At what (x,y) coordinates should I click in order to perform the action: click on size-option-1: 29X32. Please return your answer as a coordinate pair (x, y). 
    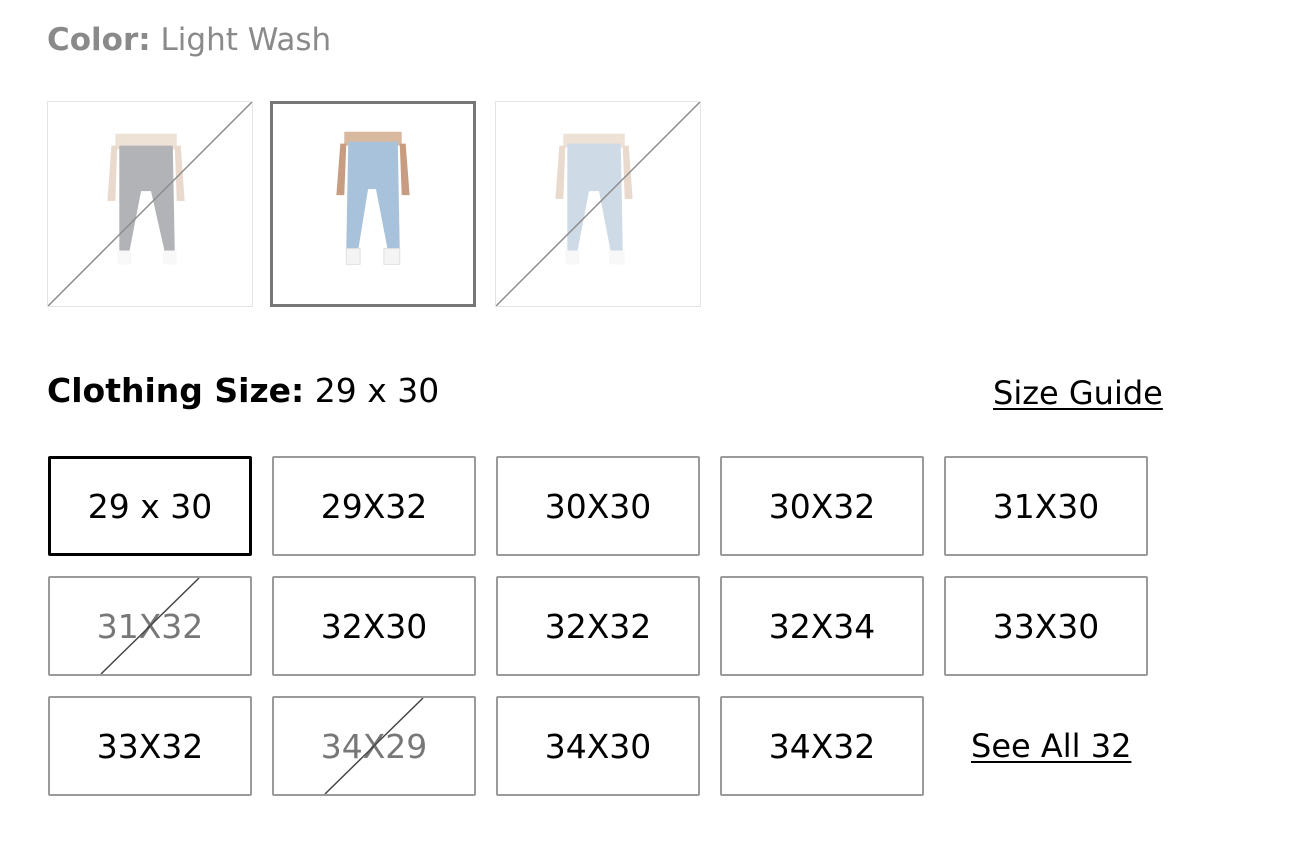
    Looking at the image, I should click on (374, 506).